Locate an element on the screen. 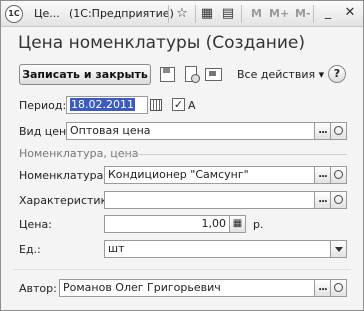 The width and height of the screenshot is (364, 311). price-input: 1,00 is located at coordinates (167, 224).